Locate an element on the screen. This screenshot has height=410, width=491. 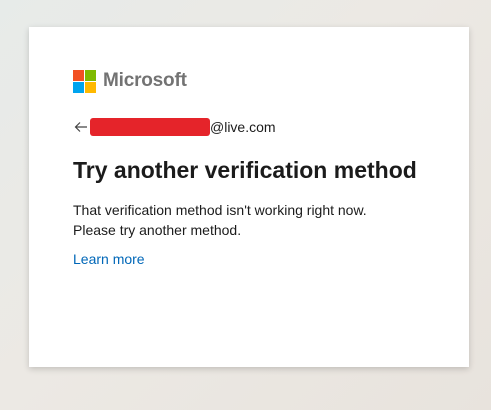
arrow-left-icon is located at coordinates (81, 127).